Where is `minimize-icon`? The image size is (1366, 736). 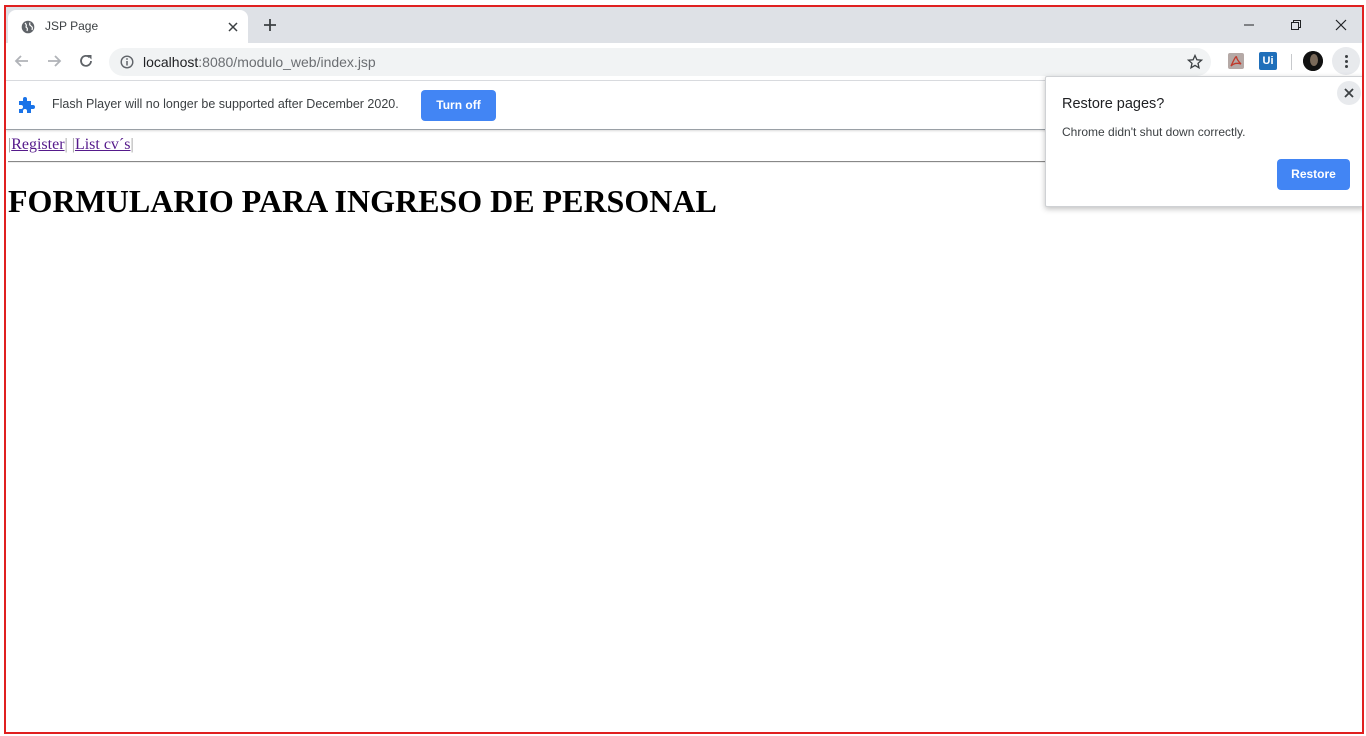
minimize-icon is located at coordinates (1249, 25).